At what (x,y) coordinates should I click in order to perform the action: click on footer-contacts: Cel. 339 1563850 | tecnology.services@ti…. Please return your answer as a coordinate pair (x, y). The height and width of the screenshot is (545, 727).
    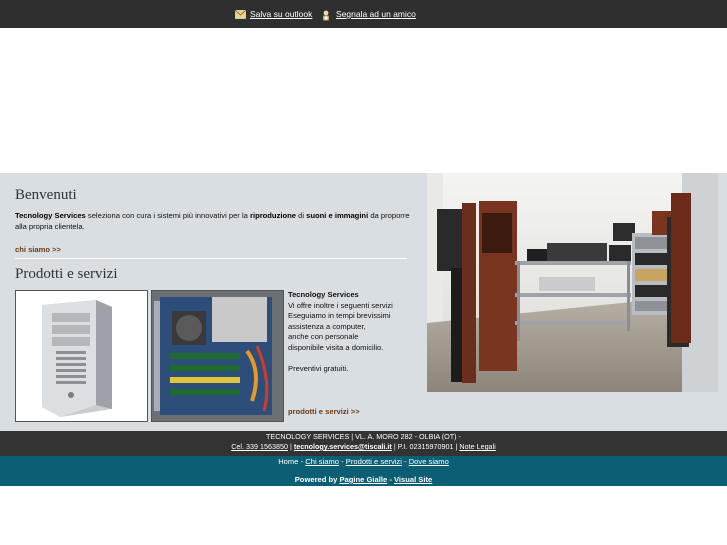
    Looking at the image, I should click on (363, 447).